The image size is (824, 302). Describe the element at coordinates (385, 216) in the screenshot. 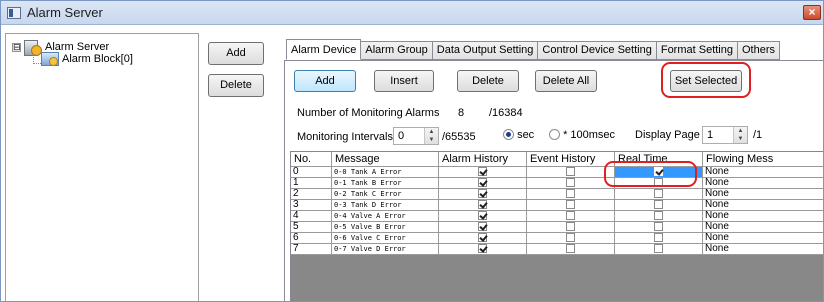

I see `cell-message: 0-4 Valve A Error` at that location.